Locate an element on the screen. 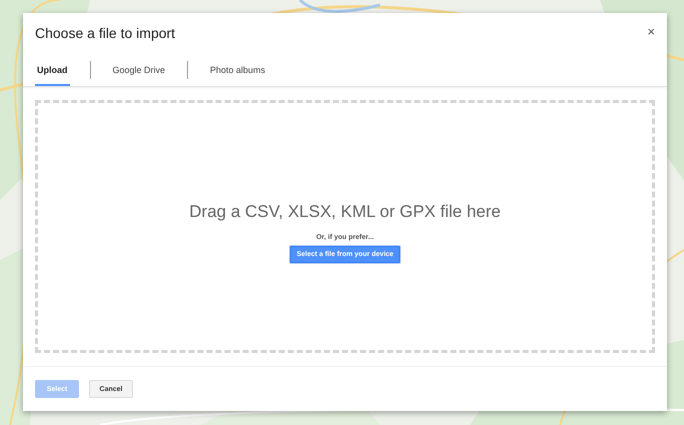 The width and height of the screenshot is (684, 425). tab: Upload is located at coordinates (52, 72).